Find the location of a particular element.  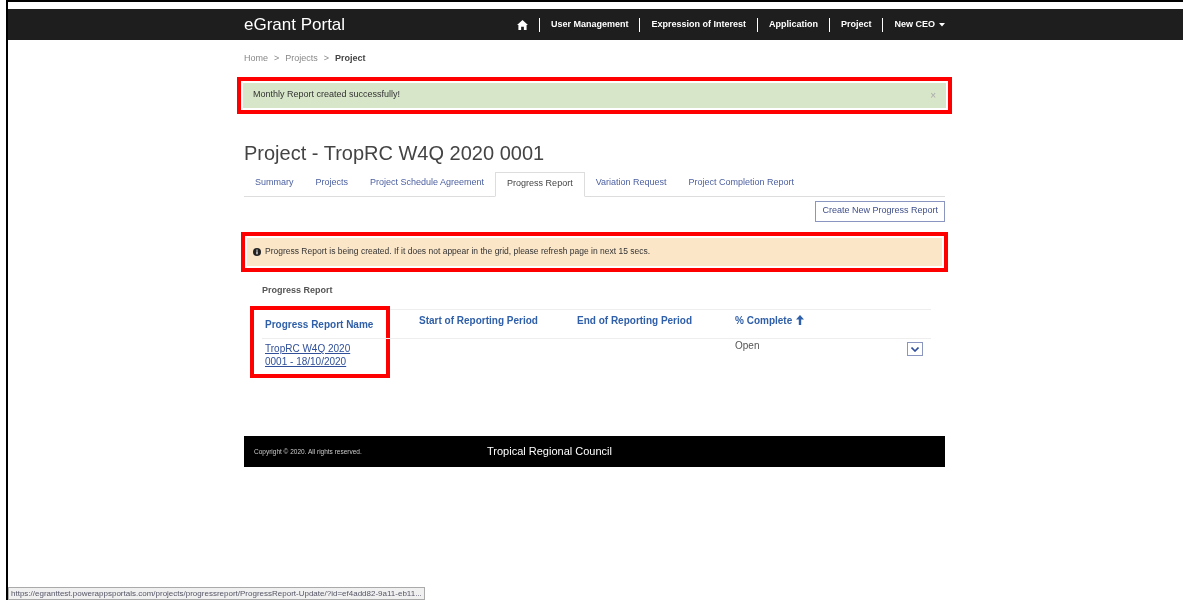

home-icon is located at coordinates (522, 24).